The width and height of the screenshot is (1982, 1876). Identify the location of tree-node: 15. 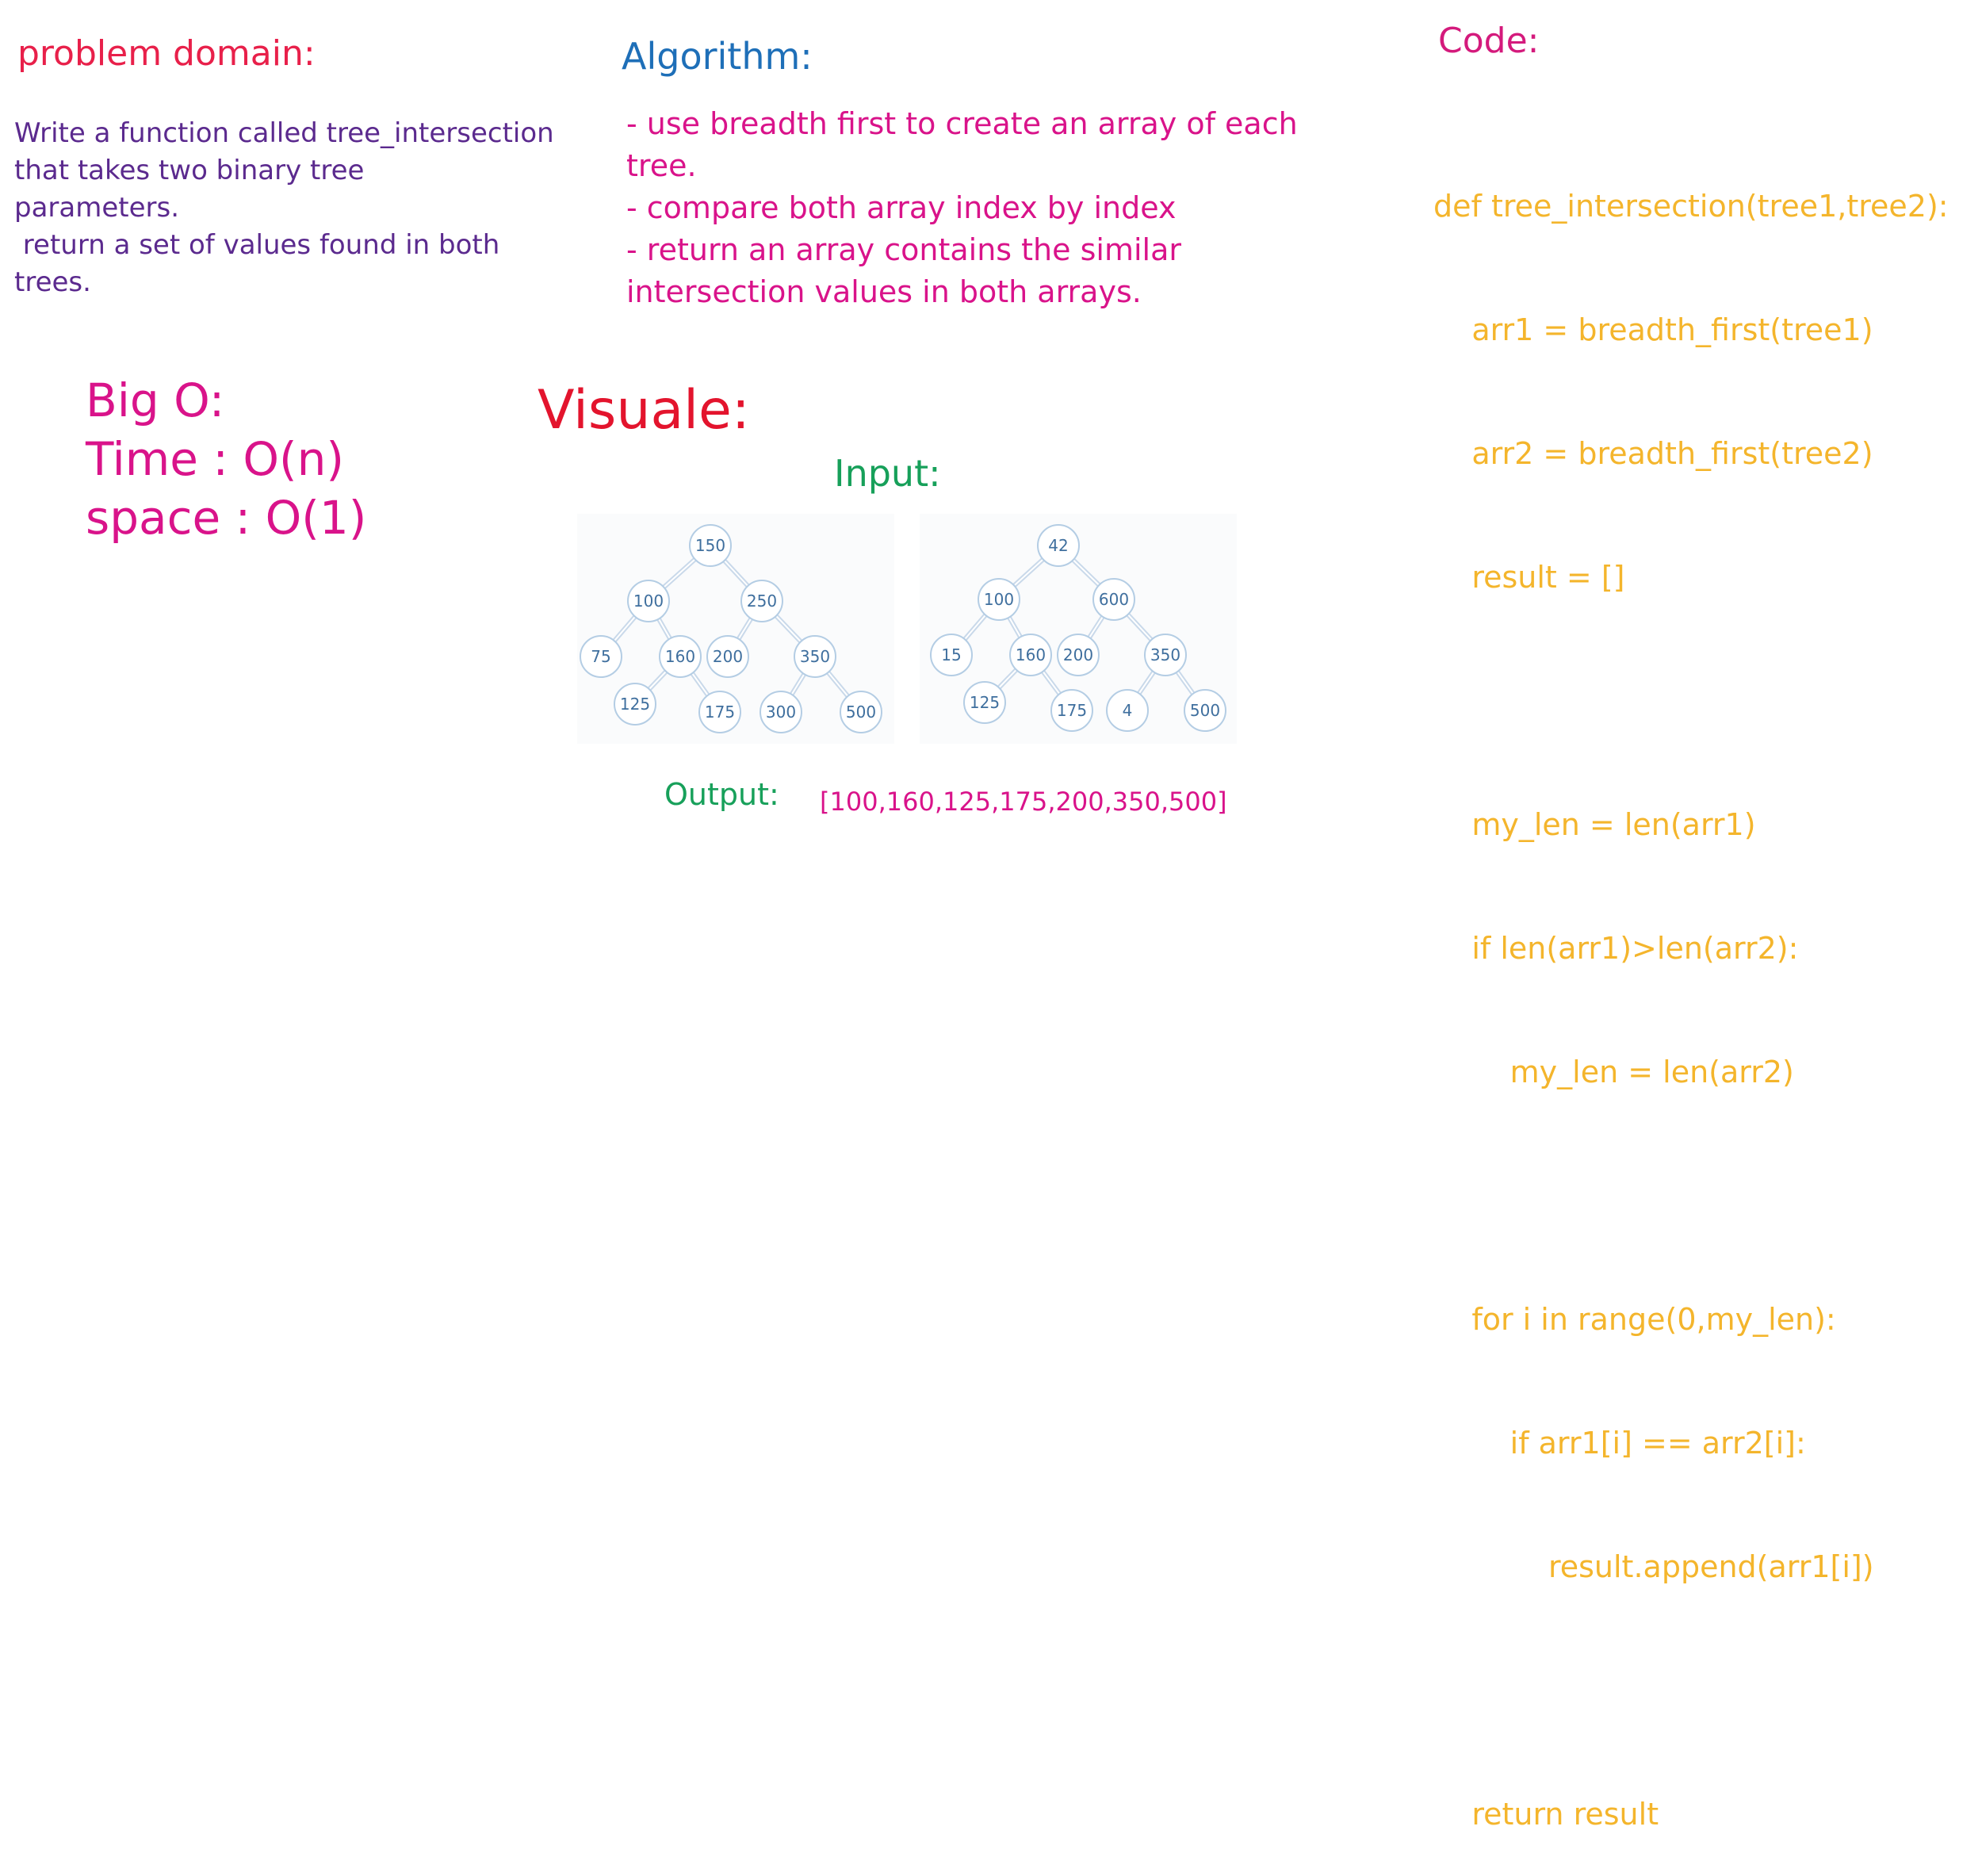
(951, 655).